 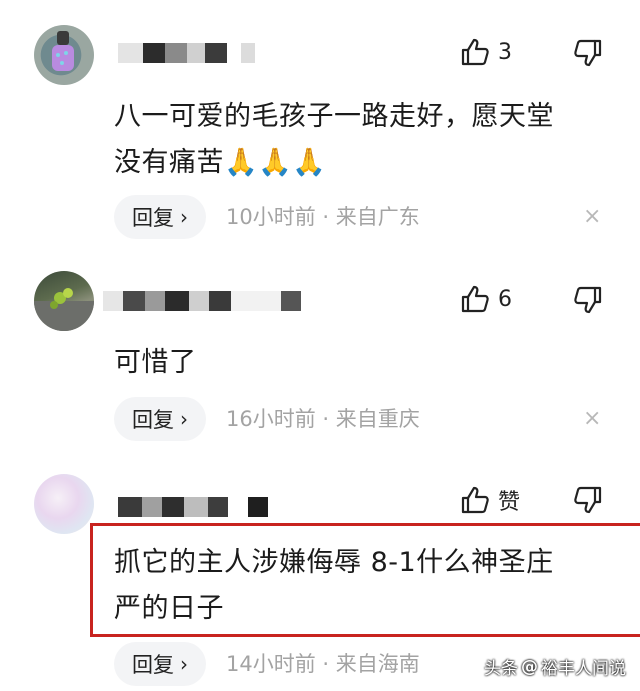 I want to click on like-button: 赞, so click(x=490, y=500).